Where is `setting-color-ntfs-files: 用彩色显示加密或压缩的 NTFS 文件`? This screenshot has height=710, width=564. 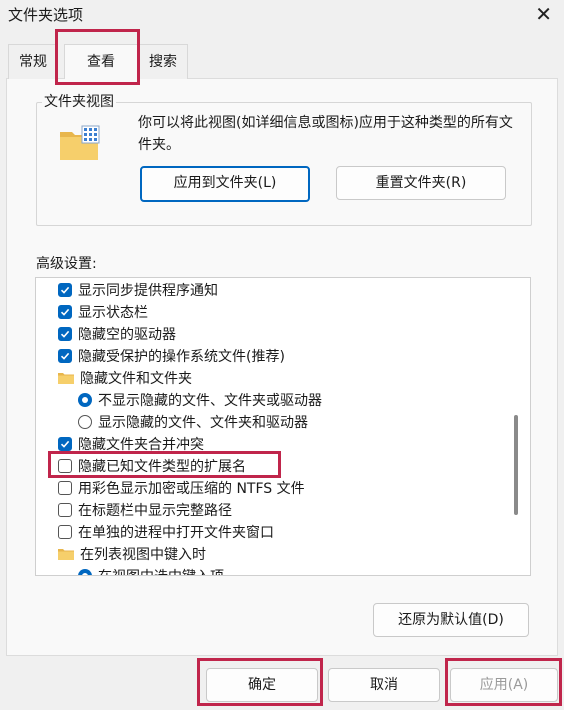 setting-color-ntfs-files: 用彩色显示加密或压缩的 NTFS 文件 is located at coordinates (181, 488).